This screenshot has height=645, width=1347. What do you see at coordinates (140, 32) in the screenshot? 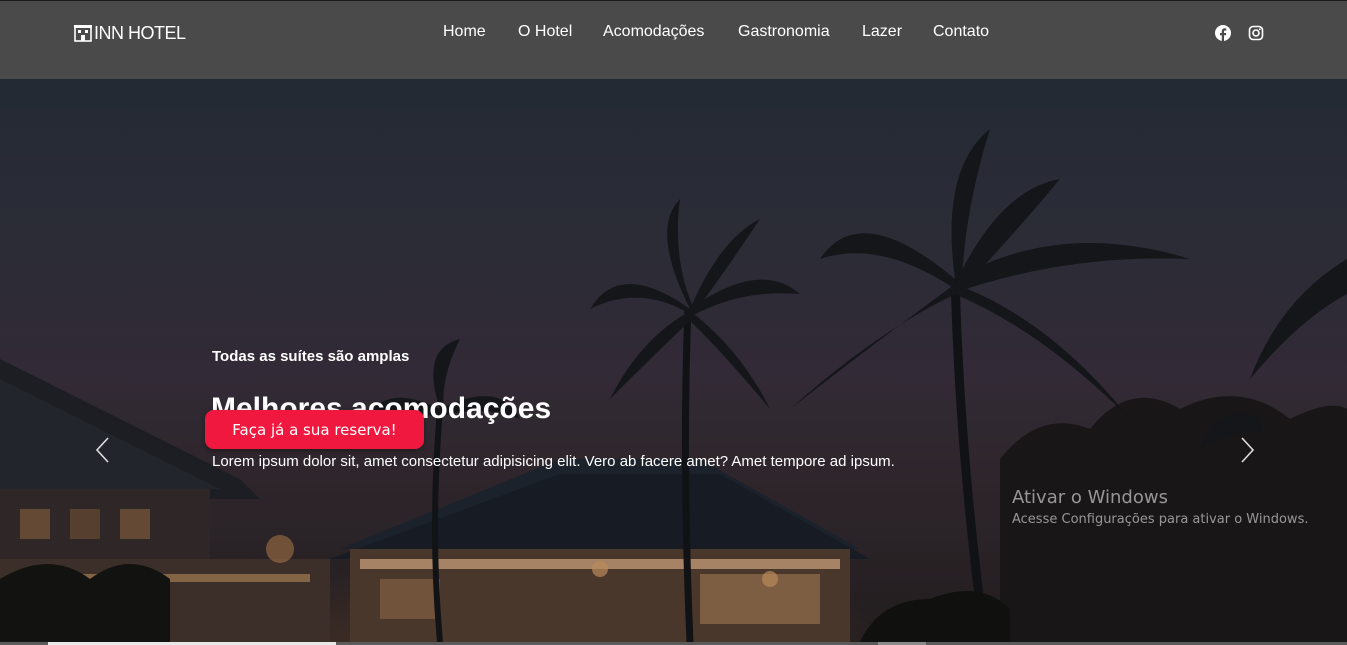
I see `logo-text: INN HOTEL` at bounding box center [140, 32].